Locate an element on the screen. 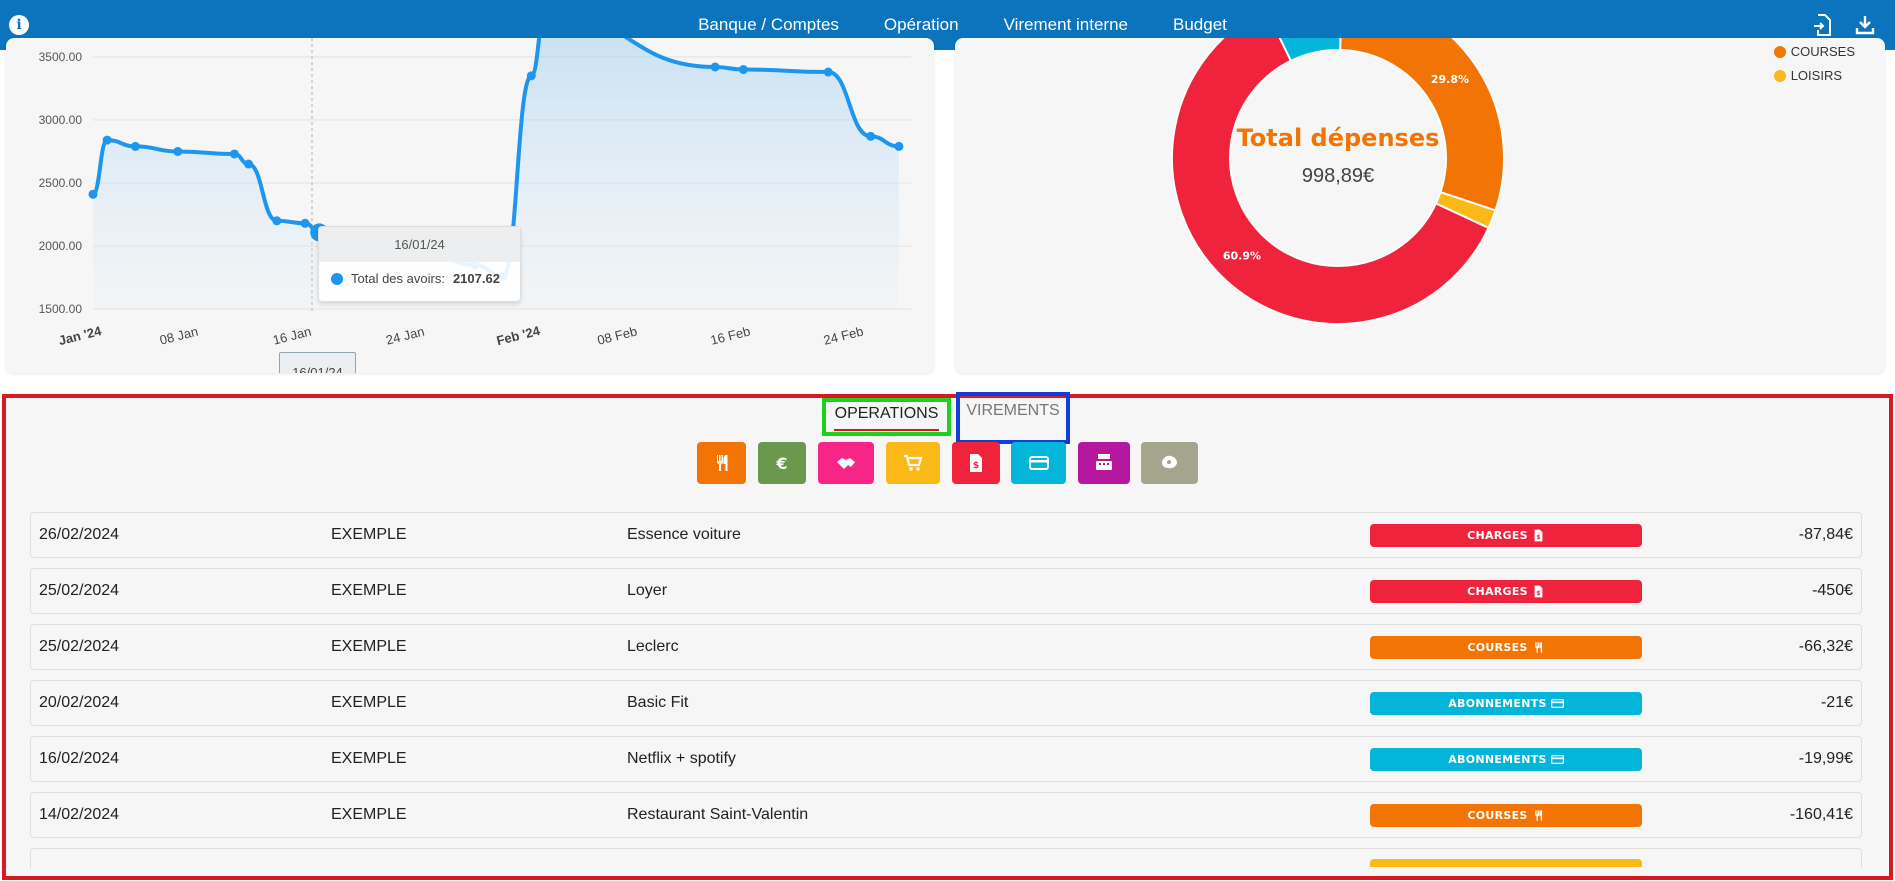 Image resolution: width=1895 pixels, height=881 pixels. tooltip-series-dot is located at coordinates (337, 278).